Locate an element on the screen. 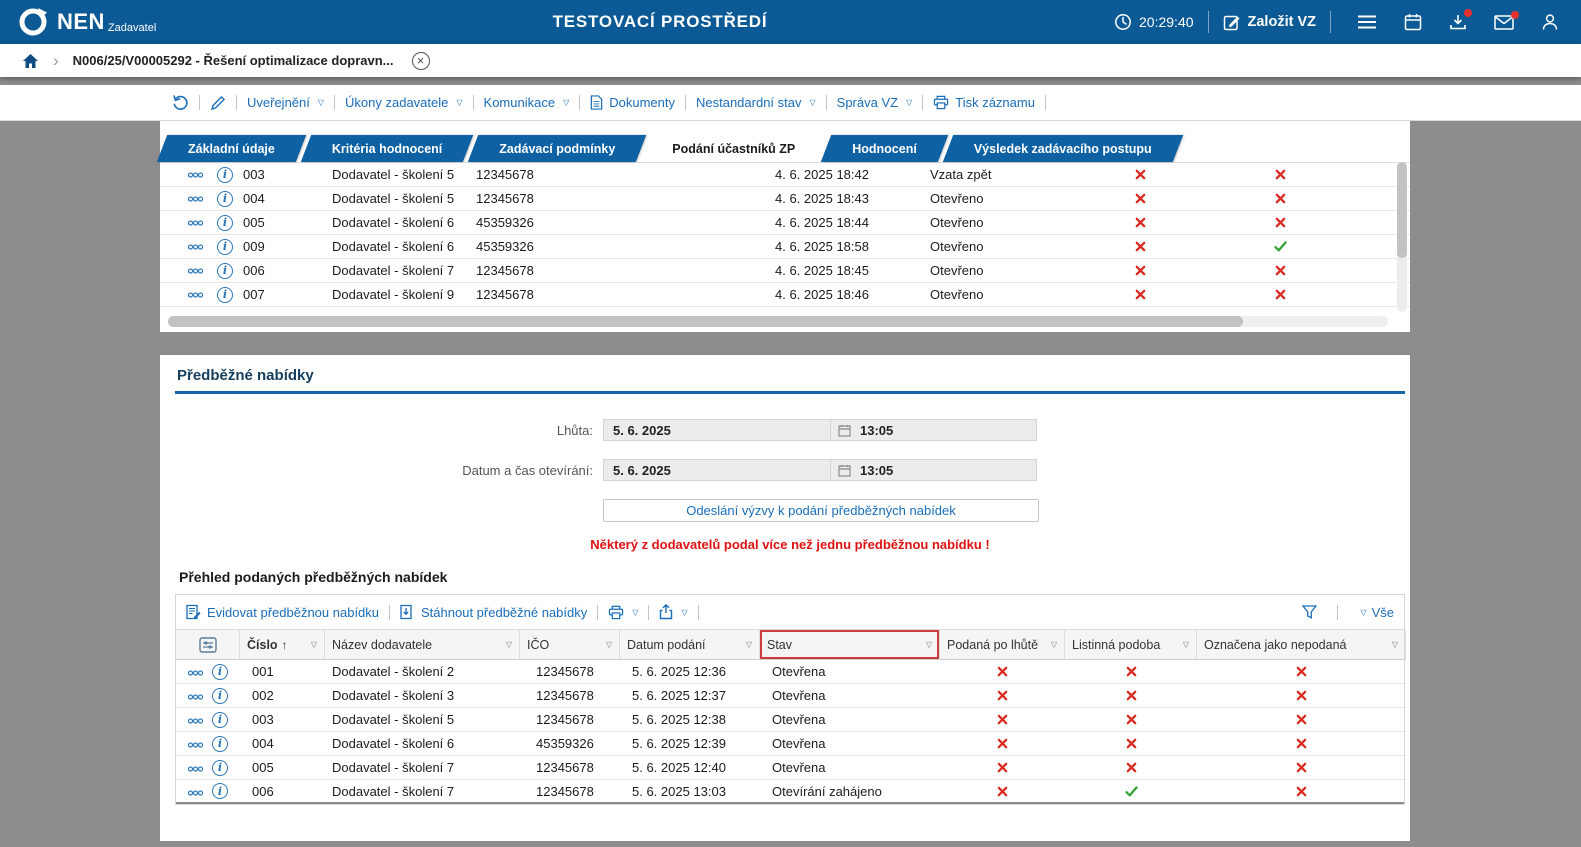  tab-vysledek-zadavaciho-postupu: Výsledek zadávacího postupu is located at coordinates (1063, 148).